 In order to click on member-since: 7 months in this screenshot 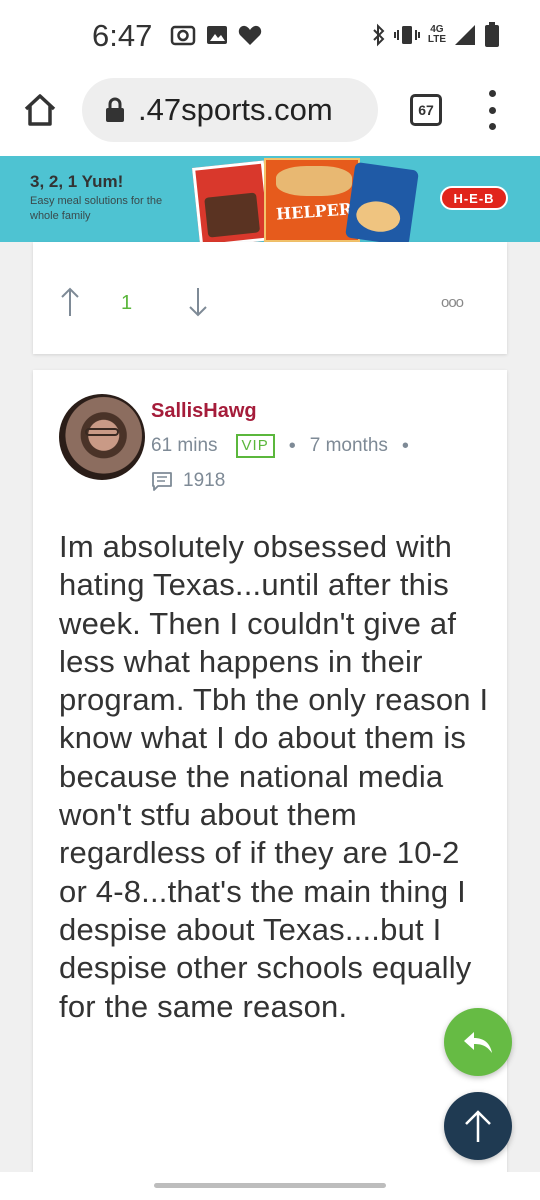, I will do `click(348, 445)`.